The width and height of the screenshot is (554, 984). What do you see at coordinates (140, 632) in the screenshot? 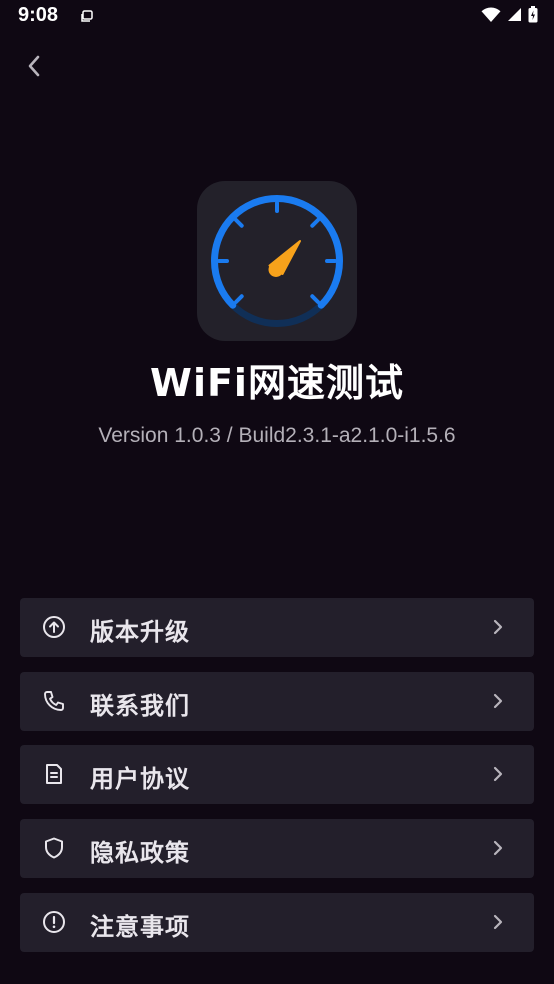
I see `menu-item-label: 版本升级` at bounding box center [140, 632].